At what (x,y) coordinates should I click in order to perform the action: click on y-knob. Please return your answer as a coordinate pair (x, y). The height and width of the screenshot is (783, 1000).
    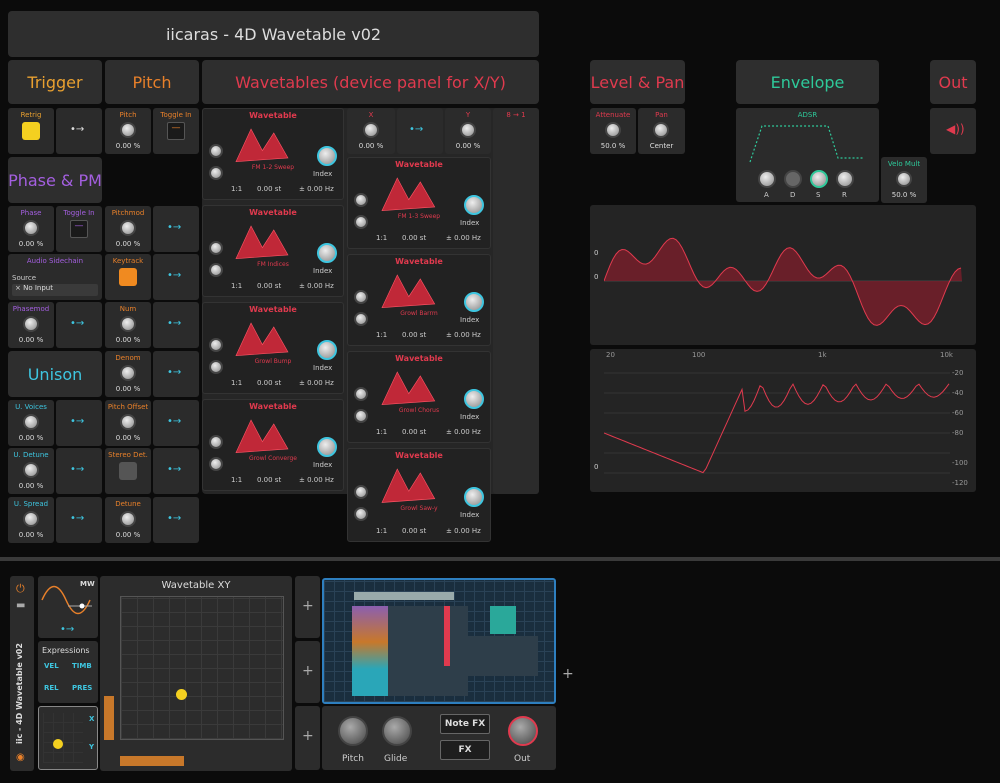
    Looking at the image, I should click on (468, 130).